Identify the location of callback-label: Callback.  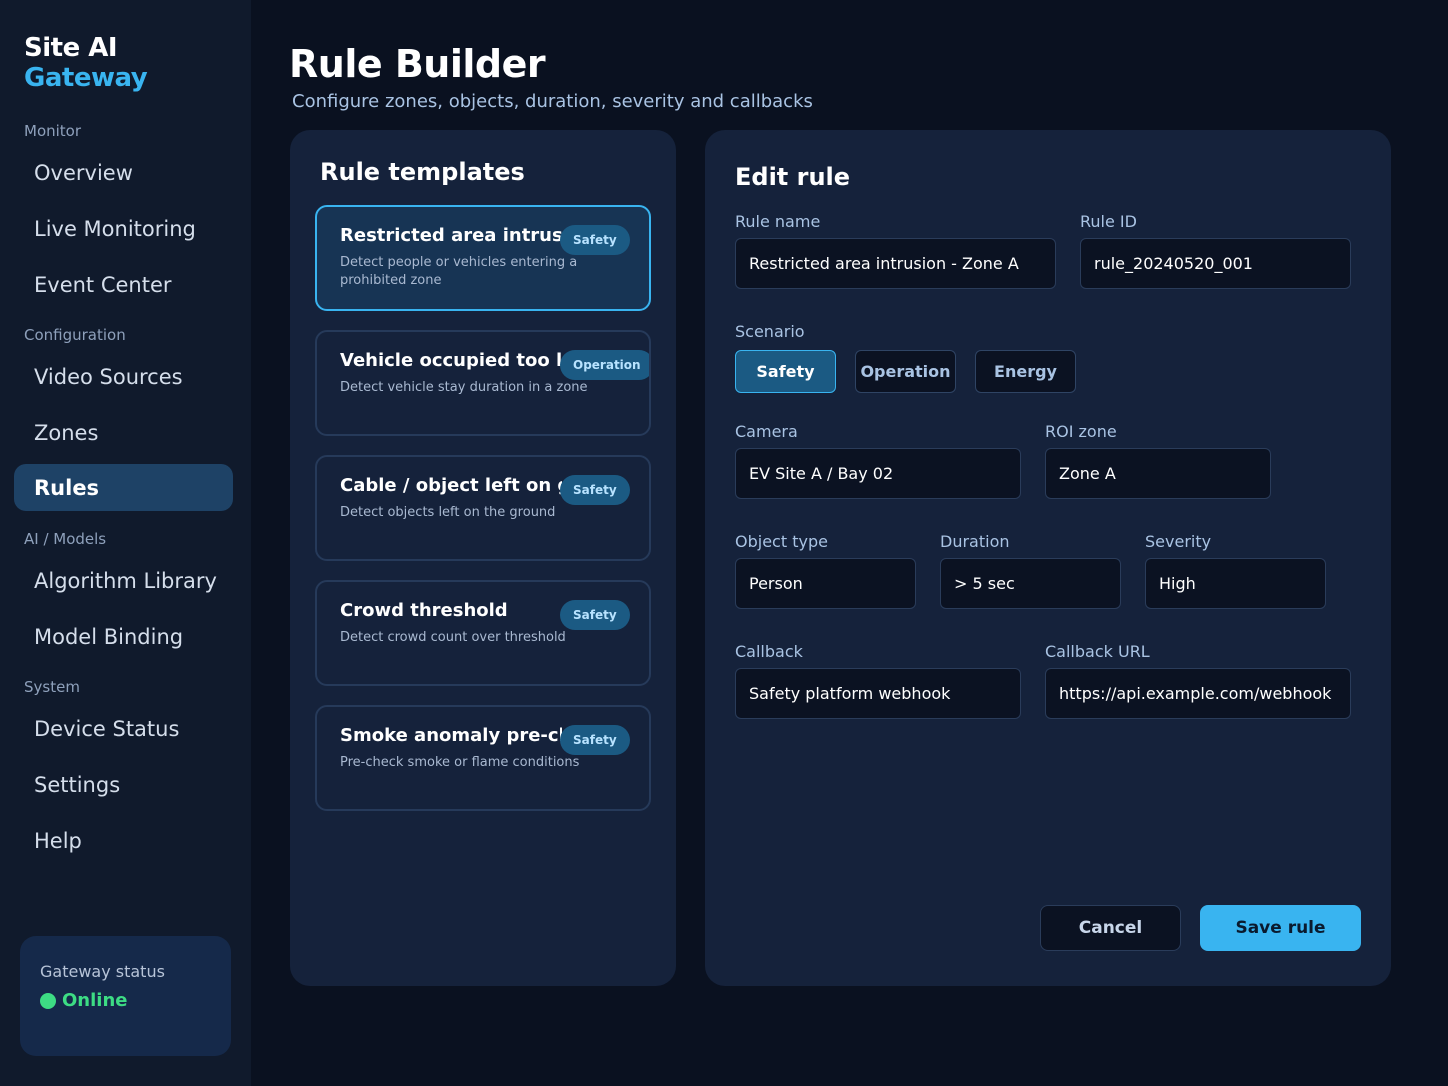
(769, 651).